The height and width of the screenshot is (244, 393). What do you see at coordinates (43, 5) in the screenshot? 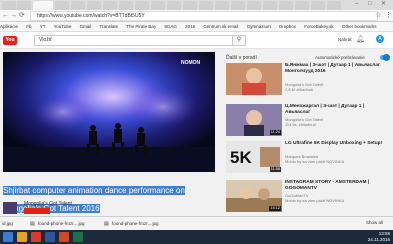
I see `tab-active` at bounding box center [43, 5].